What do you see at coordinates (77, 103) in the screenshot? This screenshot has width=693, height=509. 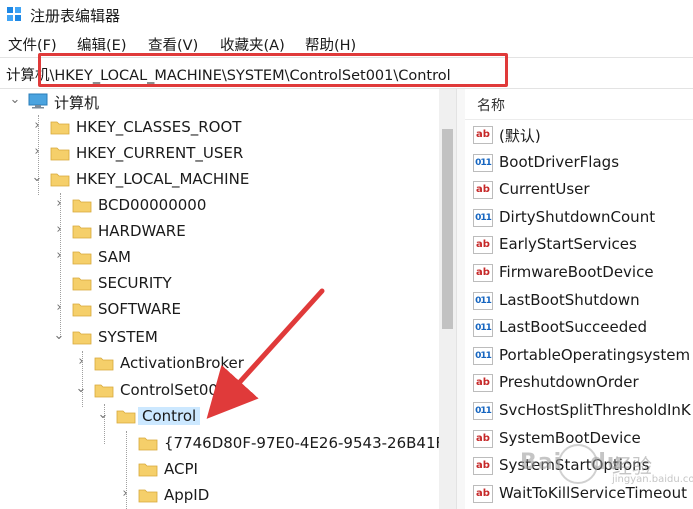 I see `tree-label: 计算机` at bounding box center [77, 103].